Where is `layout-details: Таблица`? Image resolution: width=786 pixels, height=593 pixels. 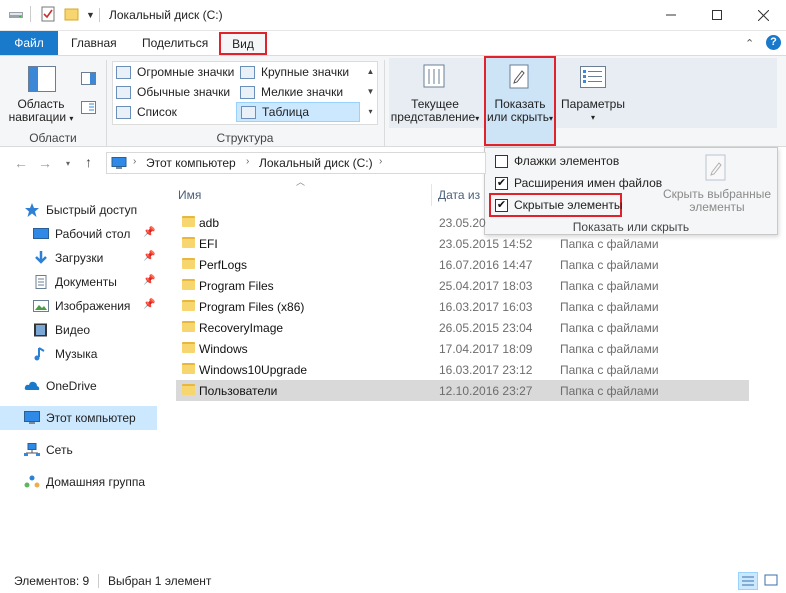
layout-details: Таблица is located at coordinates (298, 112).